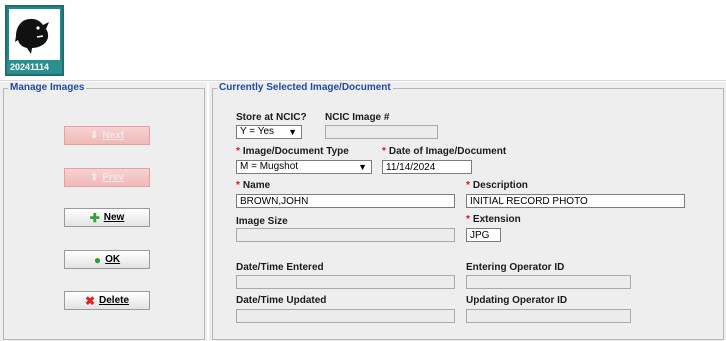  Describe the element at coordinates (34, 67) in the screenshot. I see `thumbnail-date-label: 20241114` at that location.